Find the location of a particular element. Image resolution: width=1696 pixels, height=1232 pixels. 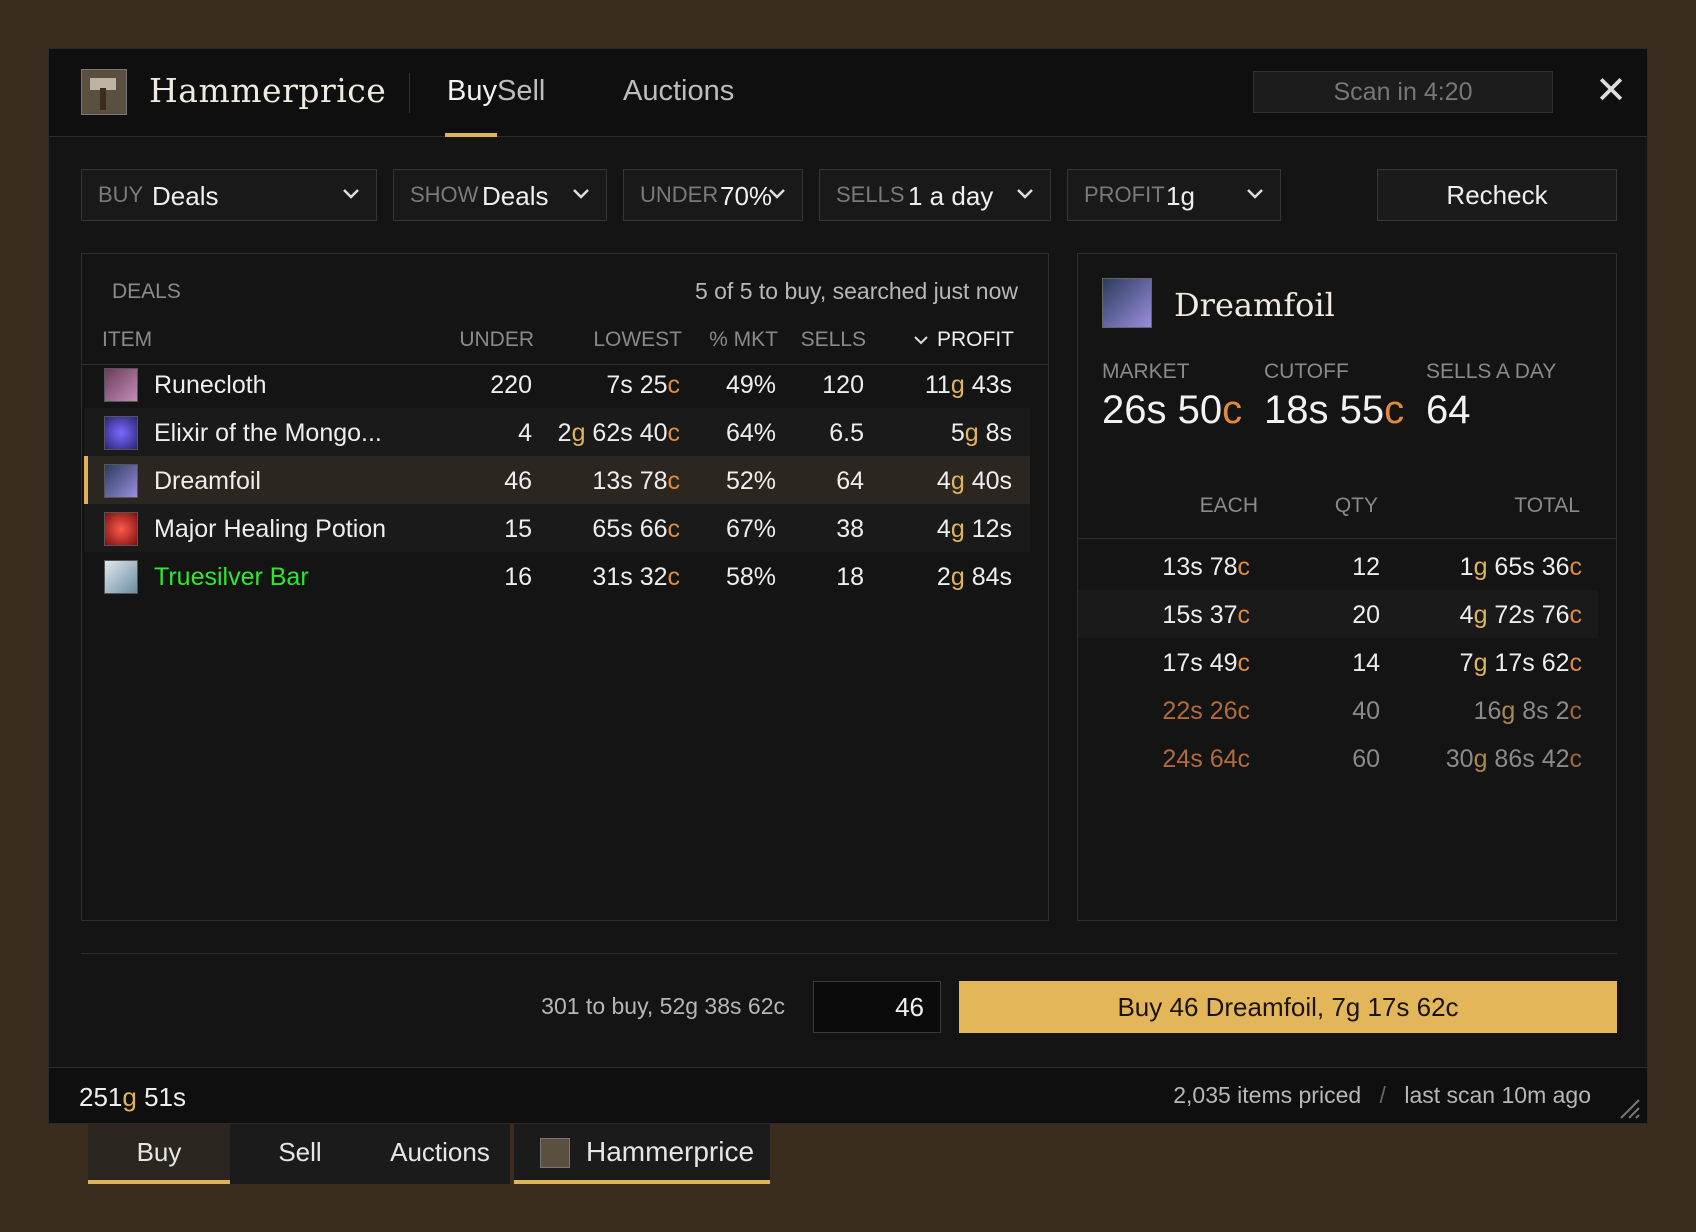

buy-filter-dropdown: BUY Deals is located at coordinates (229, 195).